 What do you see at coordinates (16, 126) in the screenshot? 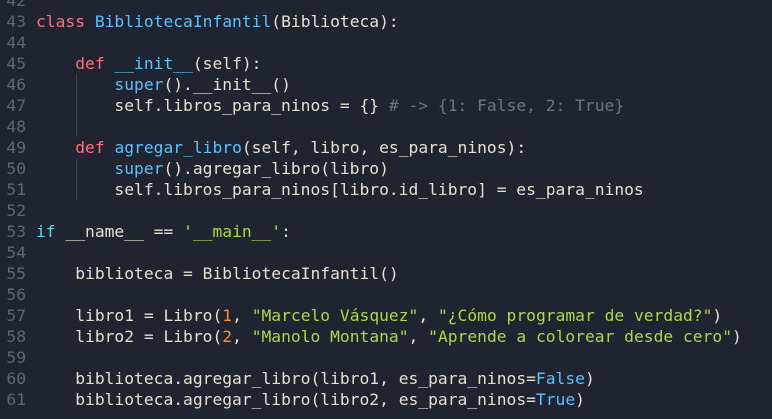
I see `line-number: 48` at bounding box center [16, 126].